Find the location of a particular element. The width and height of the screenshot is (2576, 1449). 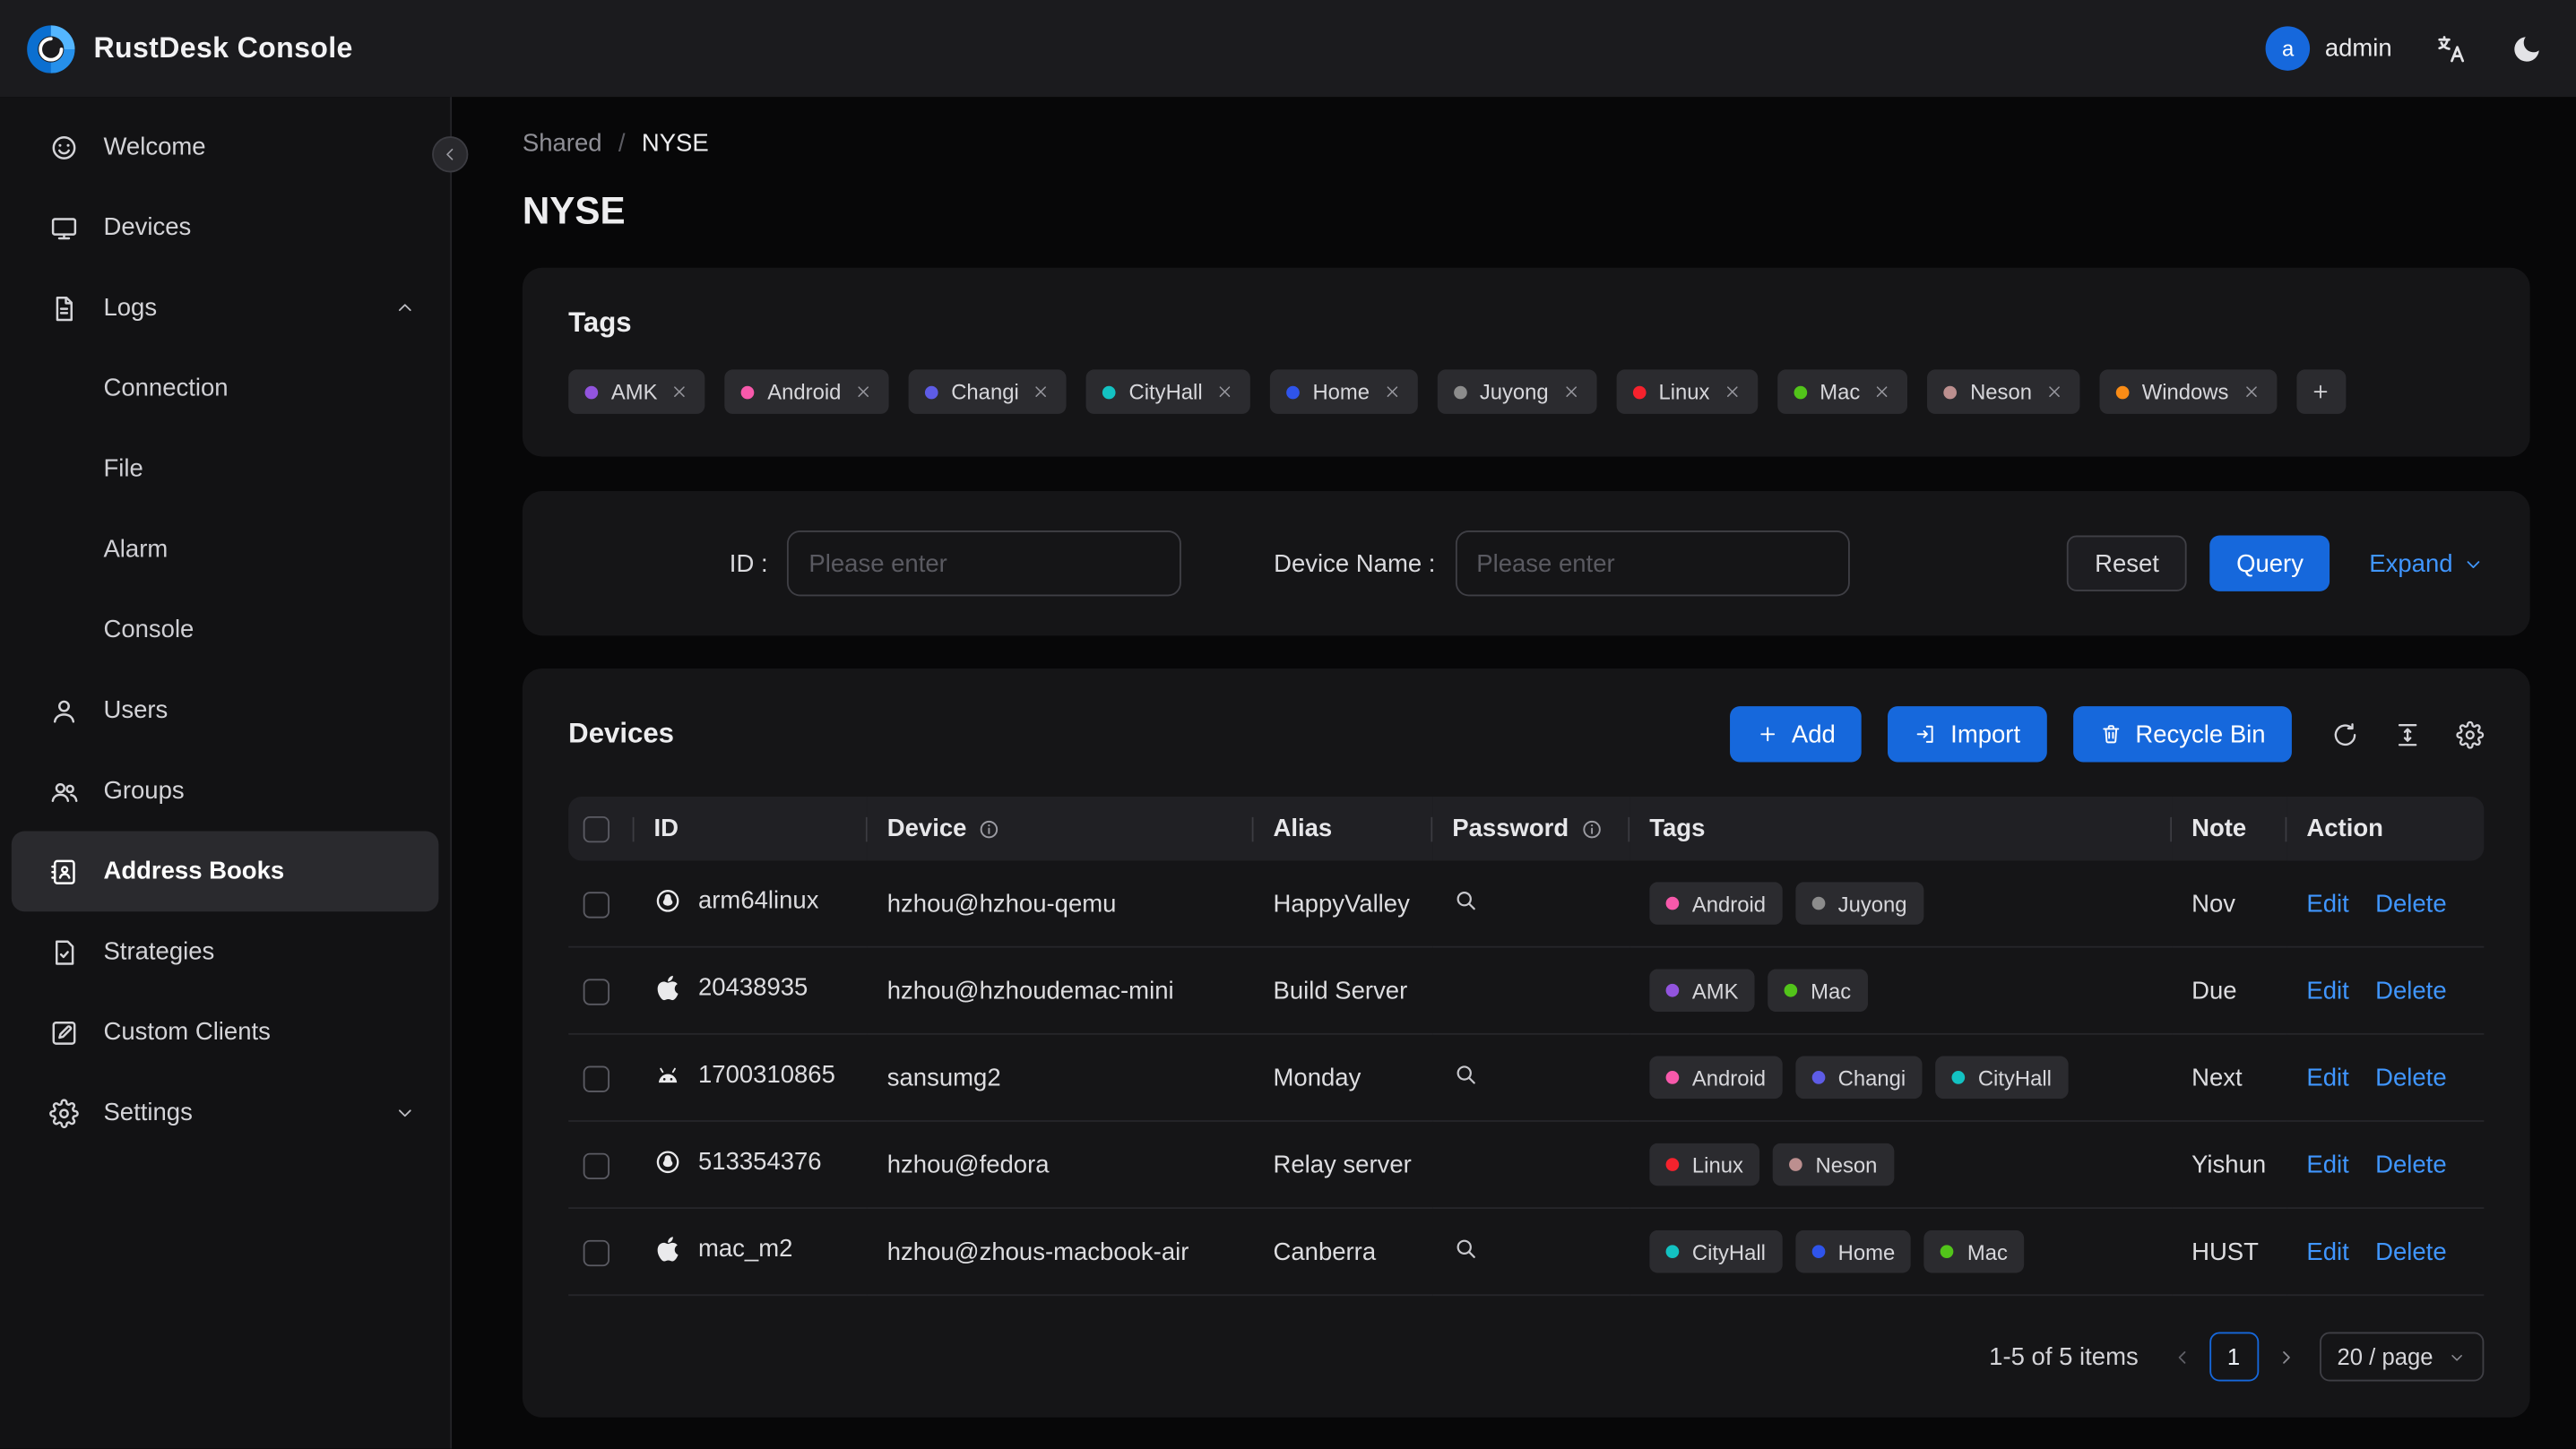

tag-label: Juyong is located at coordinates (1514, 391).